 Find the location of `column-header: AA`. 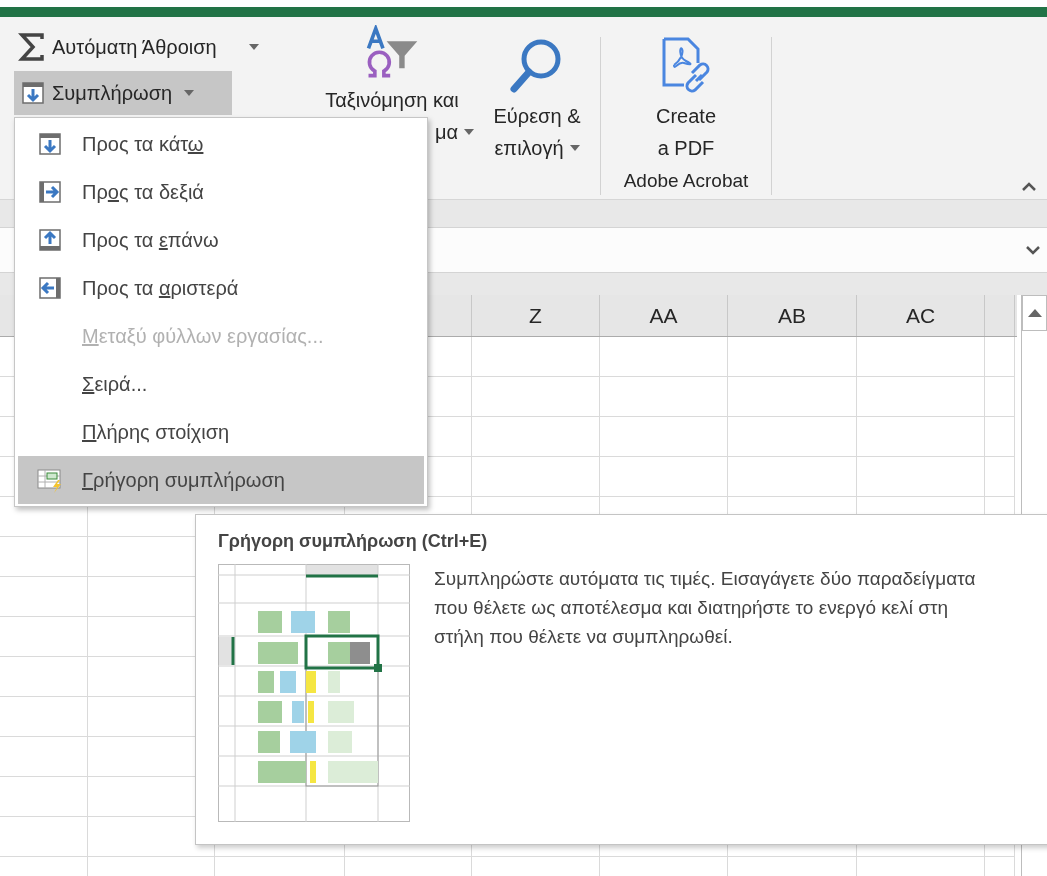

column-header: AA is located at coordinates (664, 315).